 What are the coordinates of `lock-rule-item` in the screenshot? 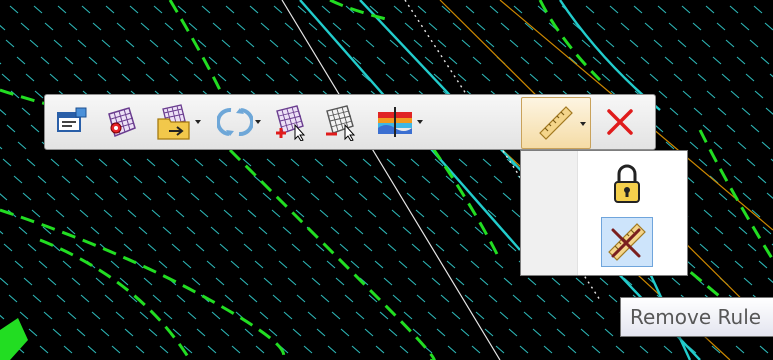 It's located at (633, 183).